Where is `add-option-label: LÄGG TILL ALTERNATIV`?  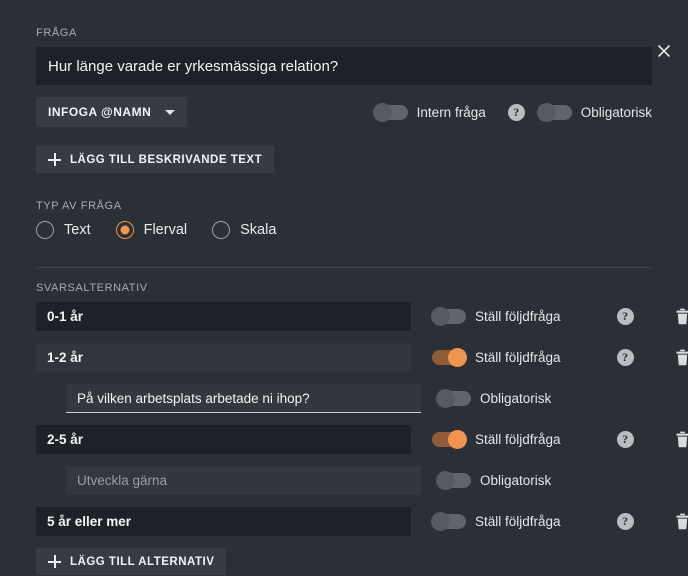 add-option-label: LÄGG TILL ALTERNATIV is located at coordinates (142, 561).